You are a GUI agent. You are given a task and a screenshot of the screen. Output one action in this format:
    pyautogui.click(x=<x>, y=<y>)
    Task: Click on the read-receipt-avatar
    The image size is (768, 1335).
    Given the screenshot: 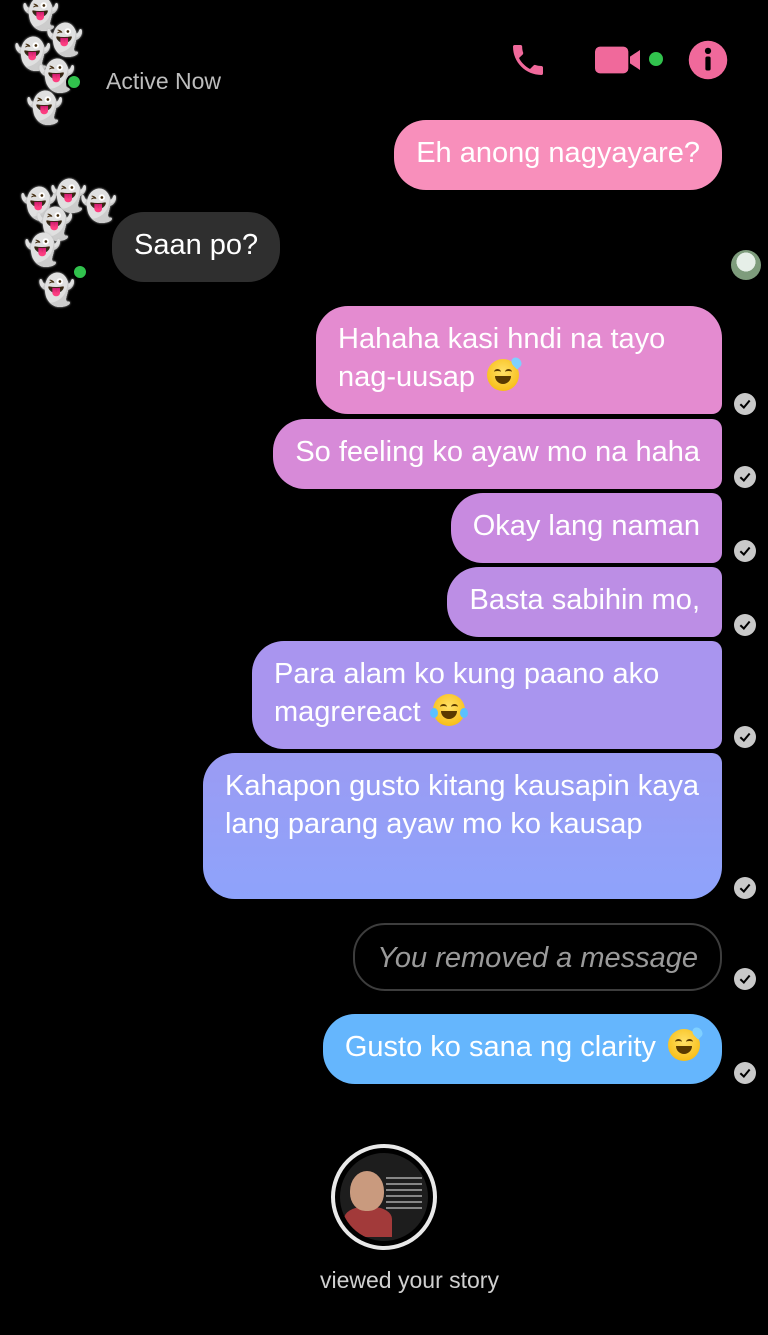 What is the action you would take?
    pyautogui.click(x=746, y=265)
    